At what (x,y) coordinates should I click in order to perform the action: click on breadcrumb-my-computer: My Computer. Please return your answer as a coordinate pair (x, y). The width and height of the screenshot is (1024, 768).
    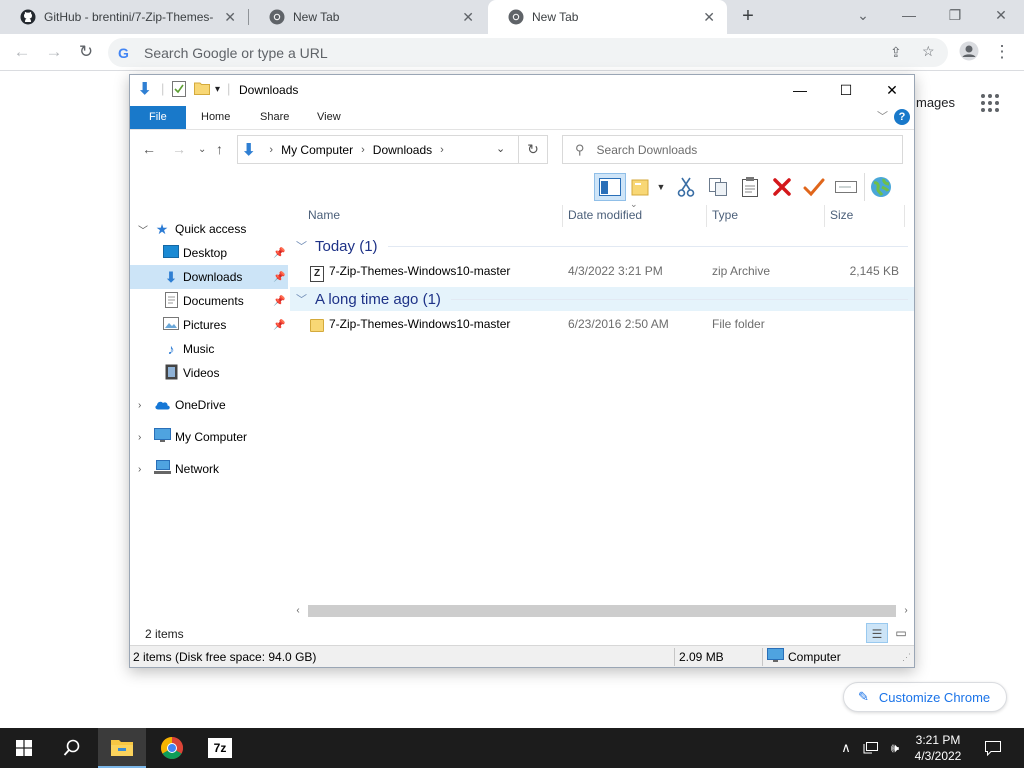
    Looking at the image, I should click on (317, 150).